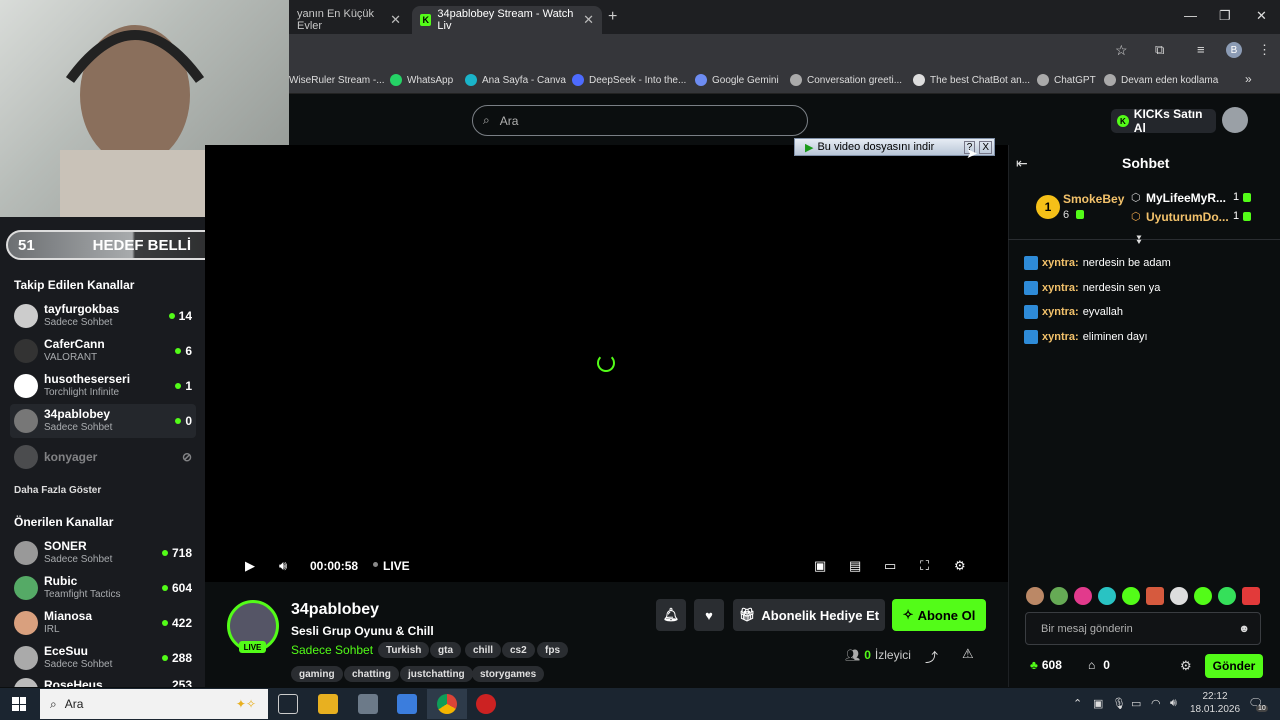 The height and width of the screenshot is (720, 1280). Describe the element at coordinates (924, 566) in the screenshot. I see `fullscreen-icon: ⛶` at that location.